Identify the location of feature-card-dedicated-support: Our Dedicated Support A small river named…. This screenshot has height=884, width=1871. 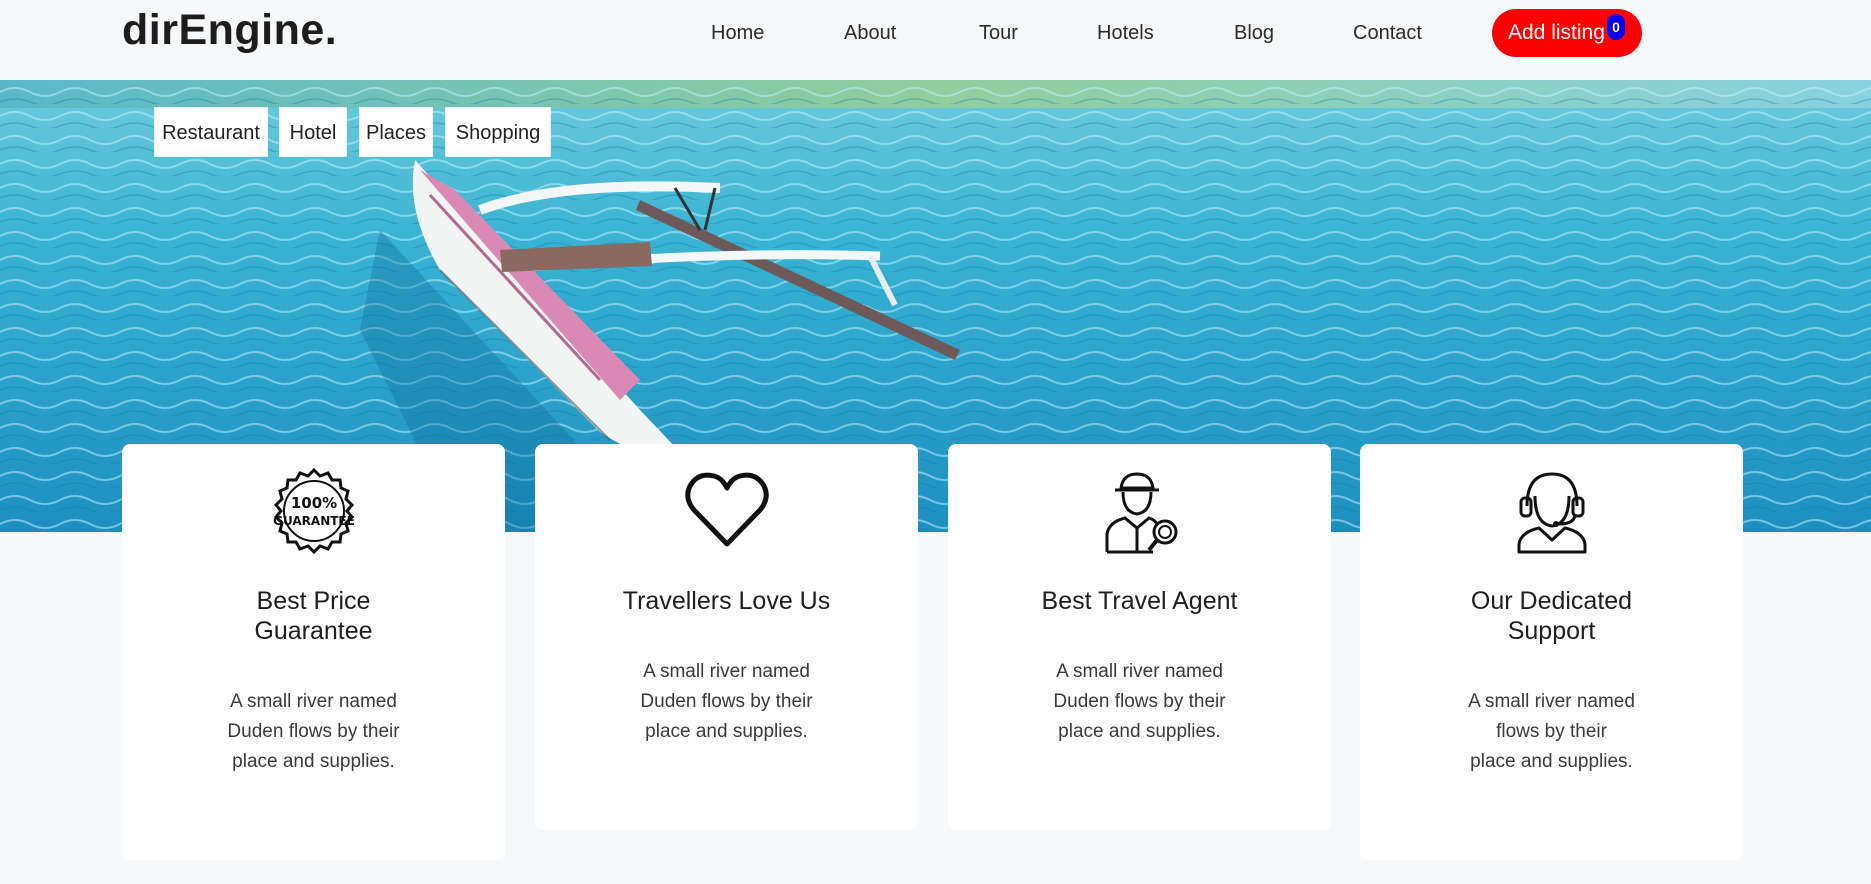
(1551, 652).